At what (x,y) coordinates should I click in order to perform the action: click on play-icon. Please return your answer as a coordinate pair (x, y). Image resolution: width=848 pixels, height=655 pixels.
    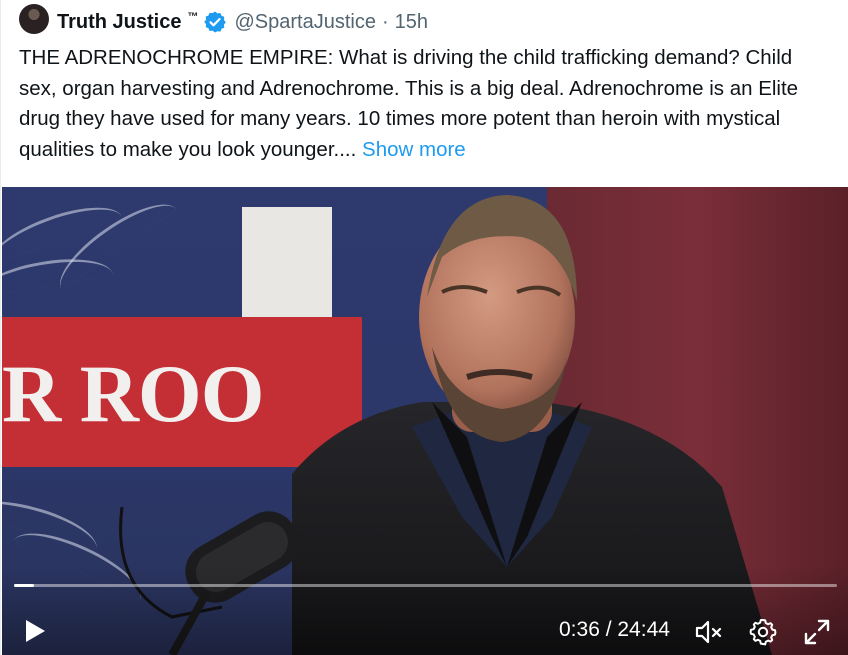
    Looking at the image, I should click on (35, 631).